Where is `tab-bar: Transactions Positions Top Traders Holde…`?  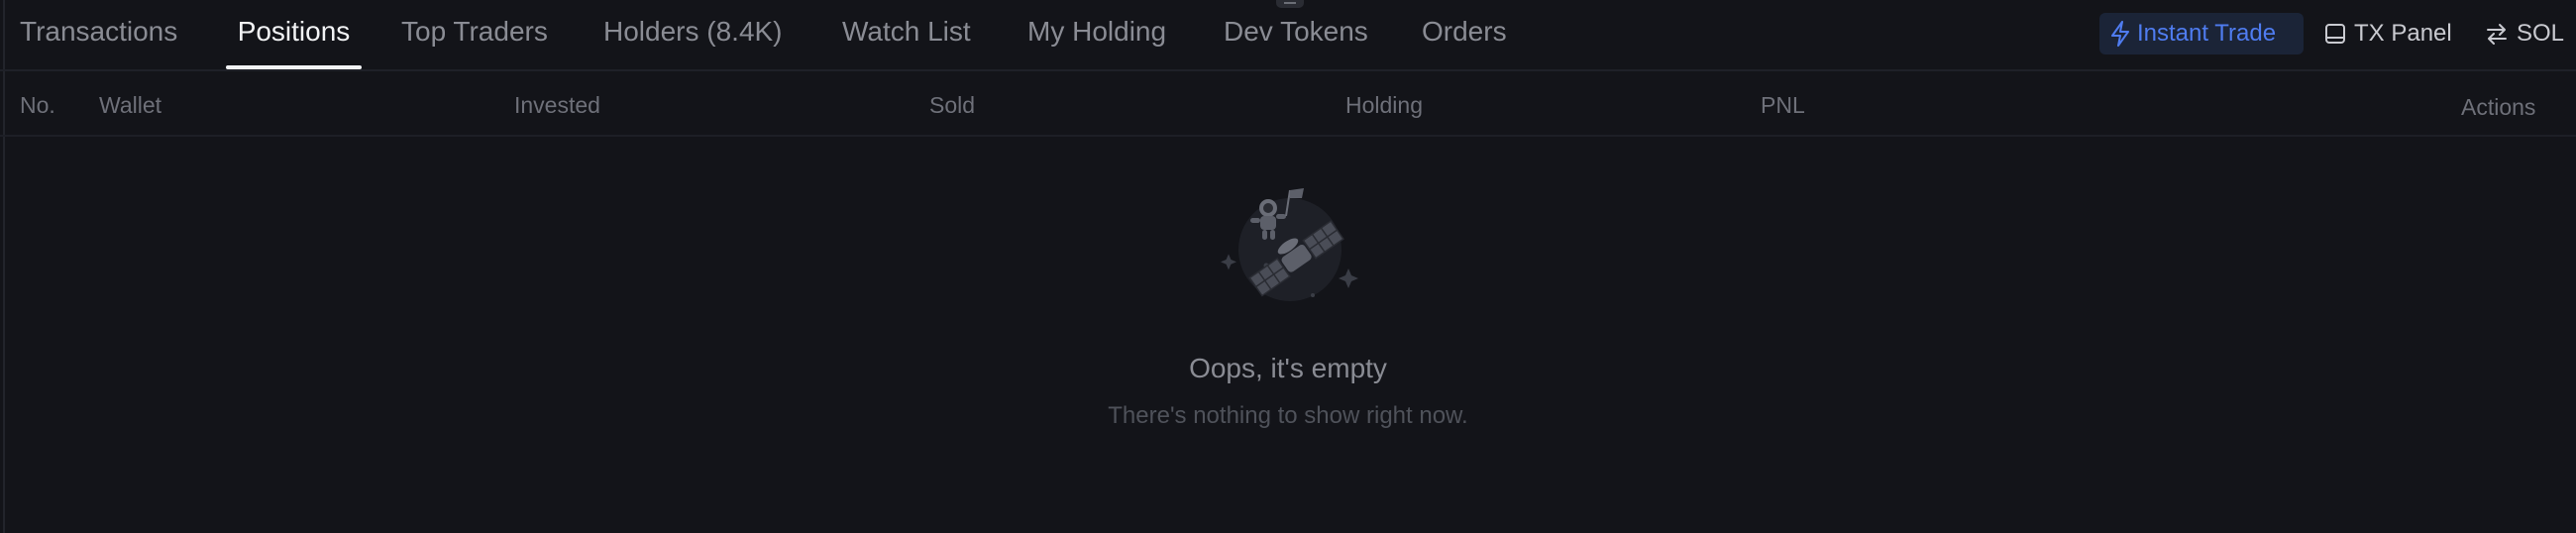
tab-bar: Transactions Positions Top Traders Holde… is located at coordinates (1288, 36).